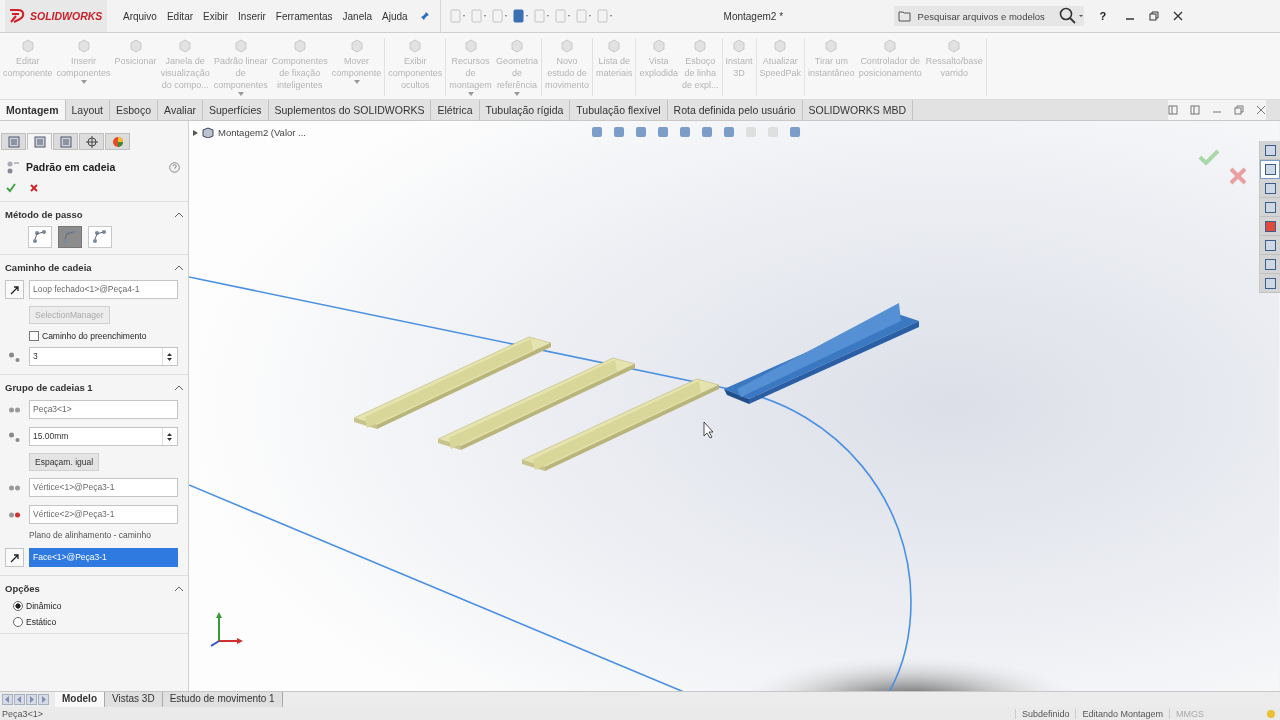 The image size is (1280, 720). Describe the element at coordinates (134, 699) in the screenshot. I see `model-tab: Vistas 3D` at that location.